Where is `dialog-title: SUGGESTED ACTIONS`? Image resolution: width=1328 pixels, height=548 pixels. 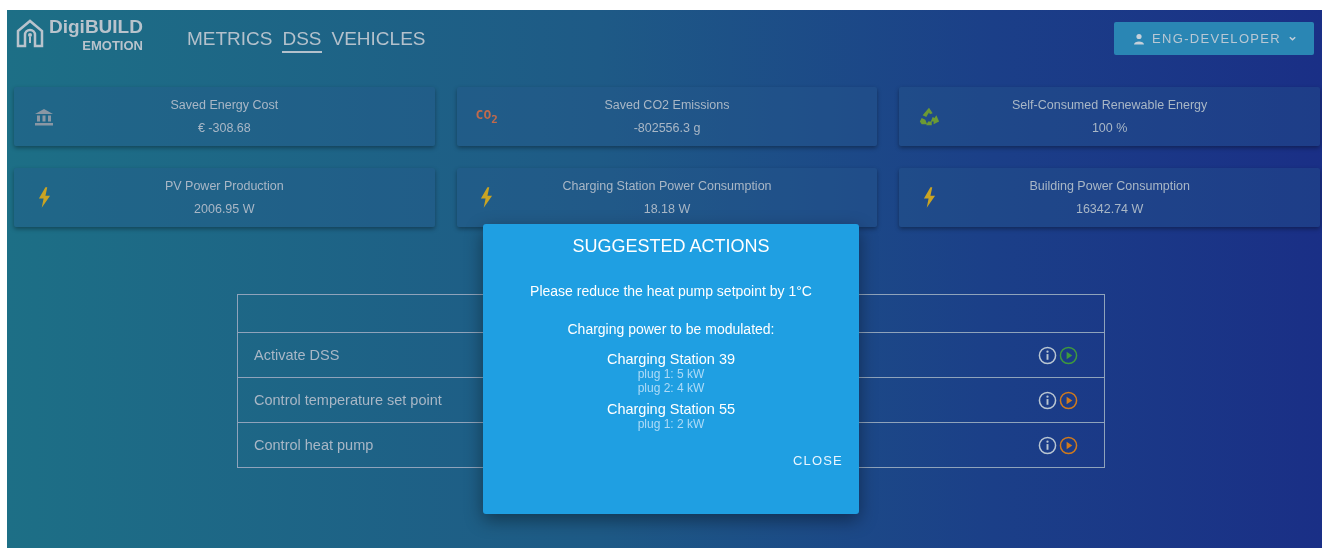
dialog-title: SUGGESTED ACTIONS is located at coordinates (671, 246).